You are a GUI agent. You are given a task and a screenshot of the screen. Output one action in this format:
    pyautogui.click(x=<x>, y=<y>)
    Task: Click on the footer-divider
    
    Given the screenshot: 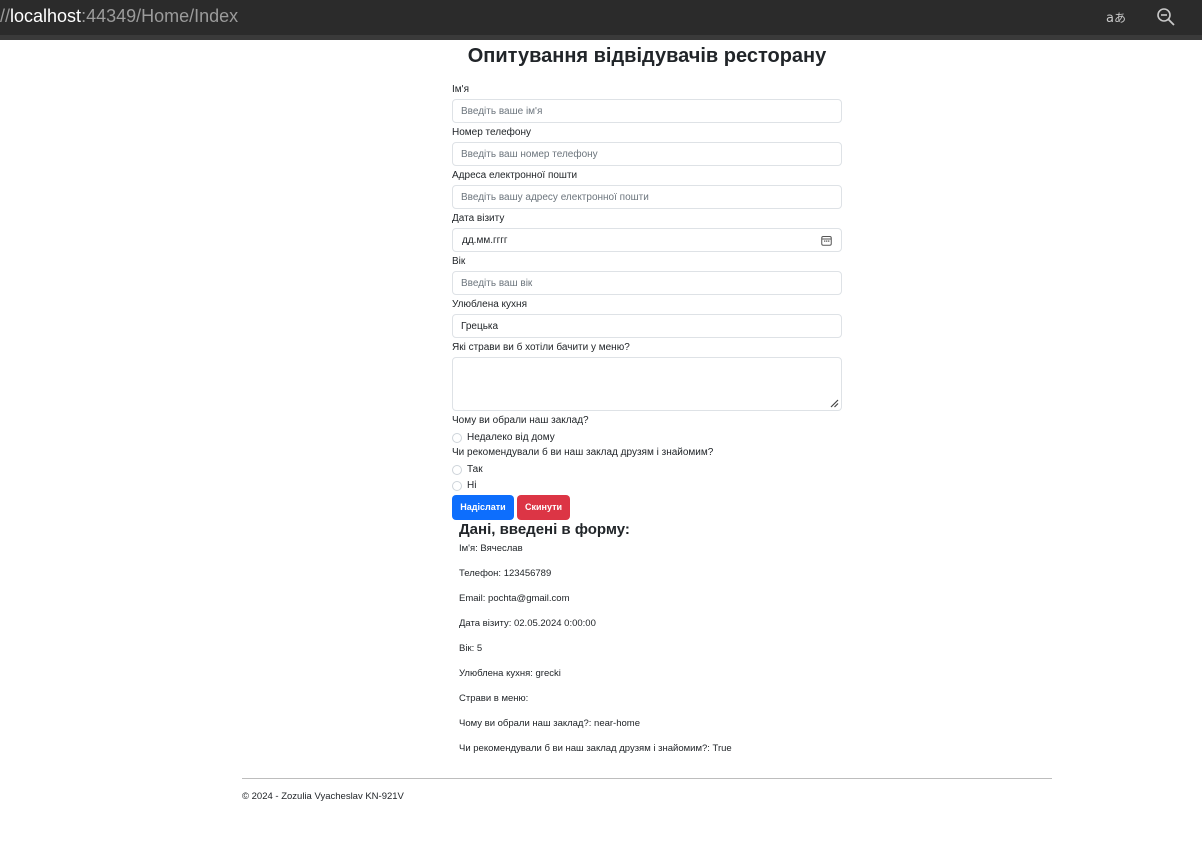 What is the action you would take?
    pyautogui.click(x=647, y=778)
    